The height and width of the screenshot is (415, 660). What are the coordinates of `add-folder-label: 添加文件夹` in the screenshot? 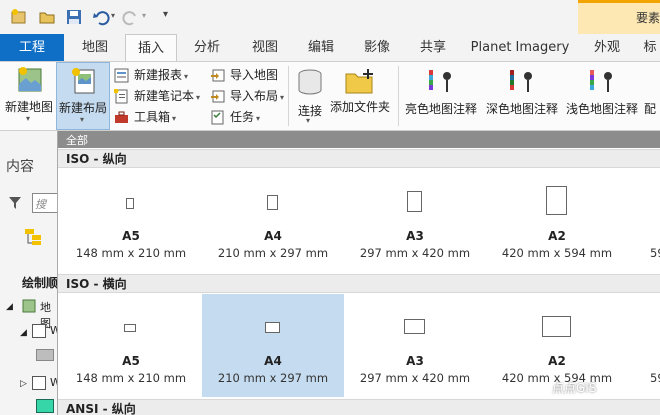 It's located at (360, 107).